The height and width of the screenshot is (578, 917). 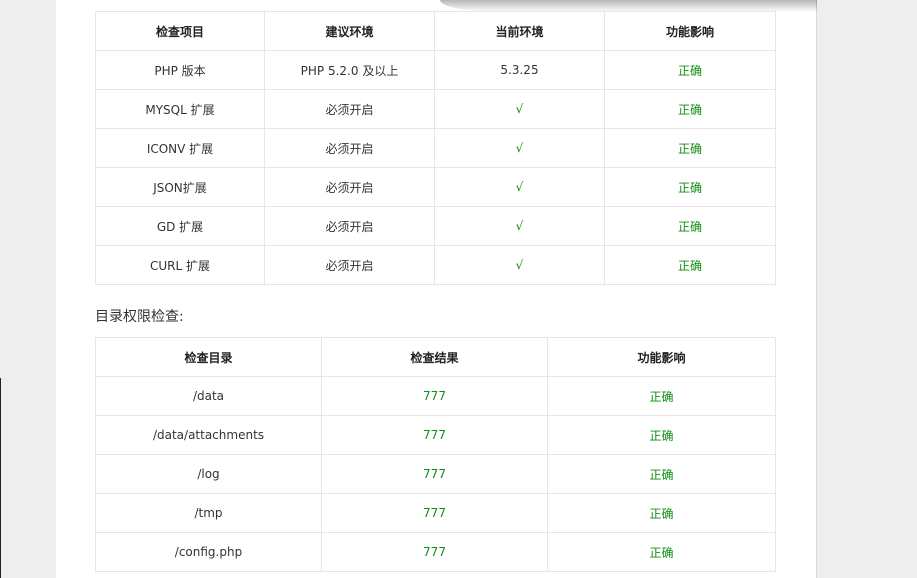 I want to click on check-item: GD 扩展, so click(x=180, y=226).